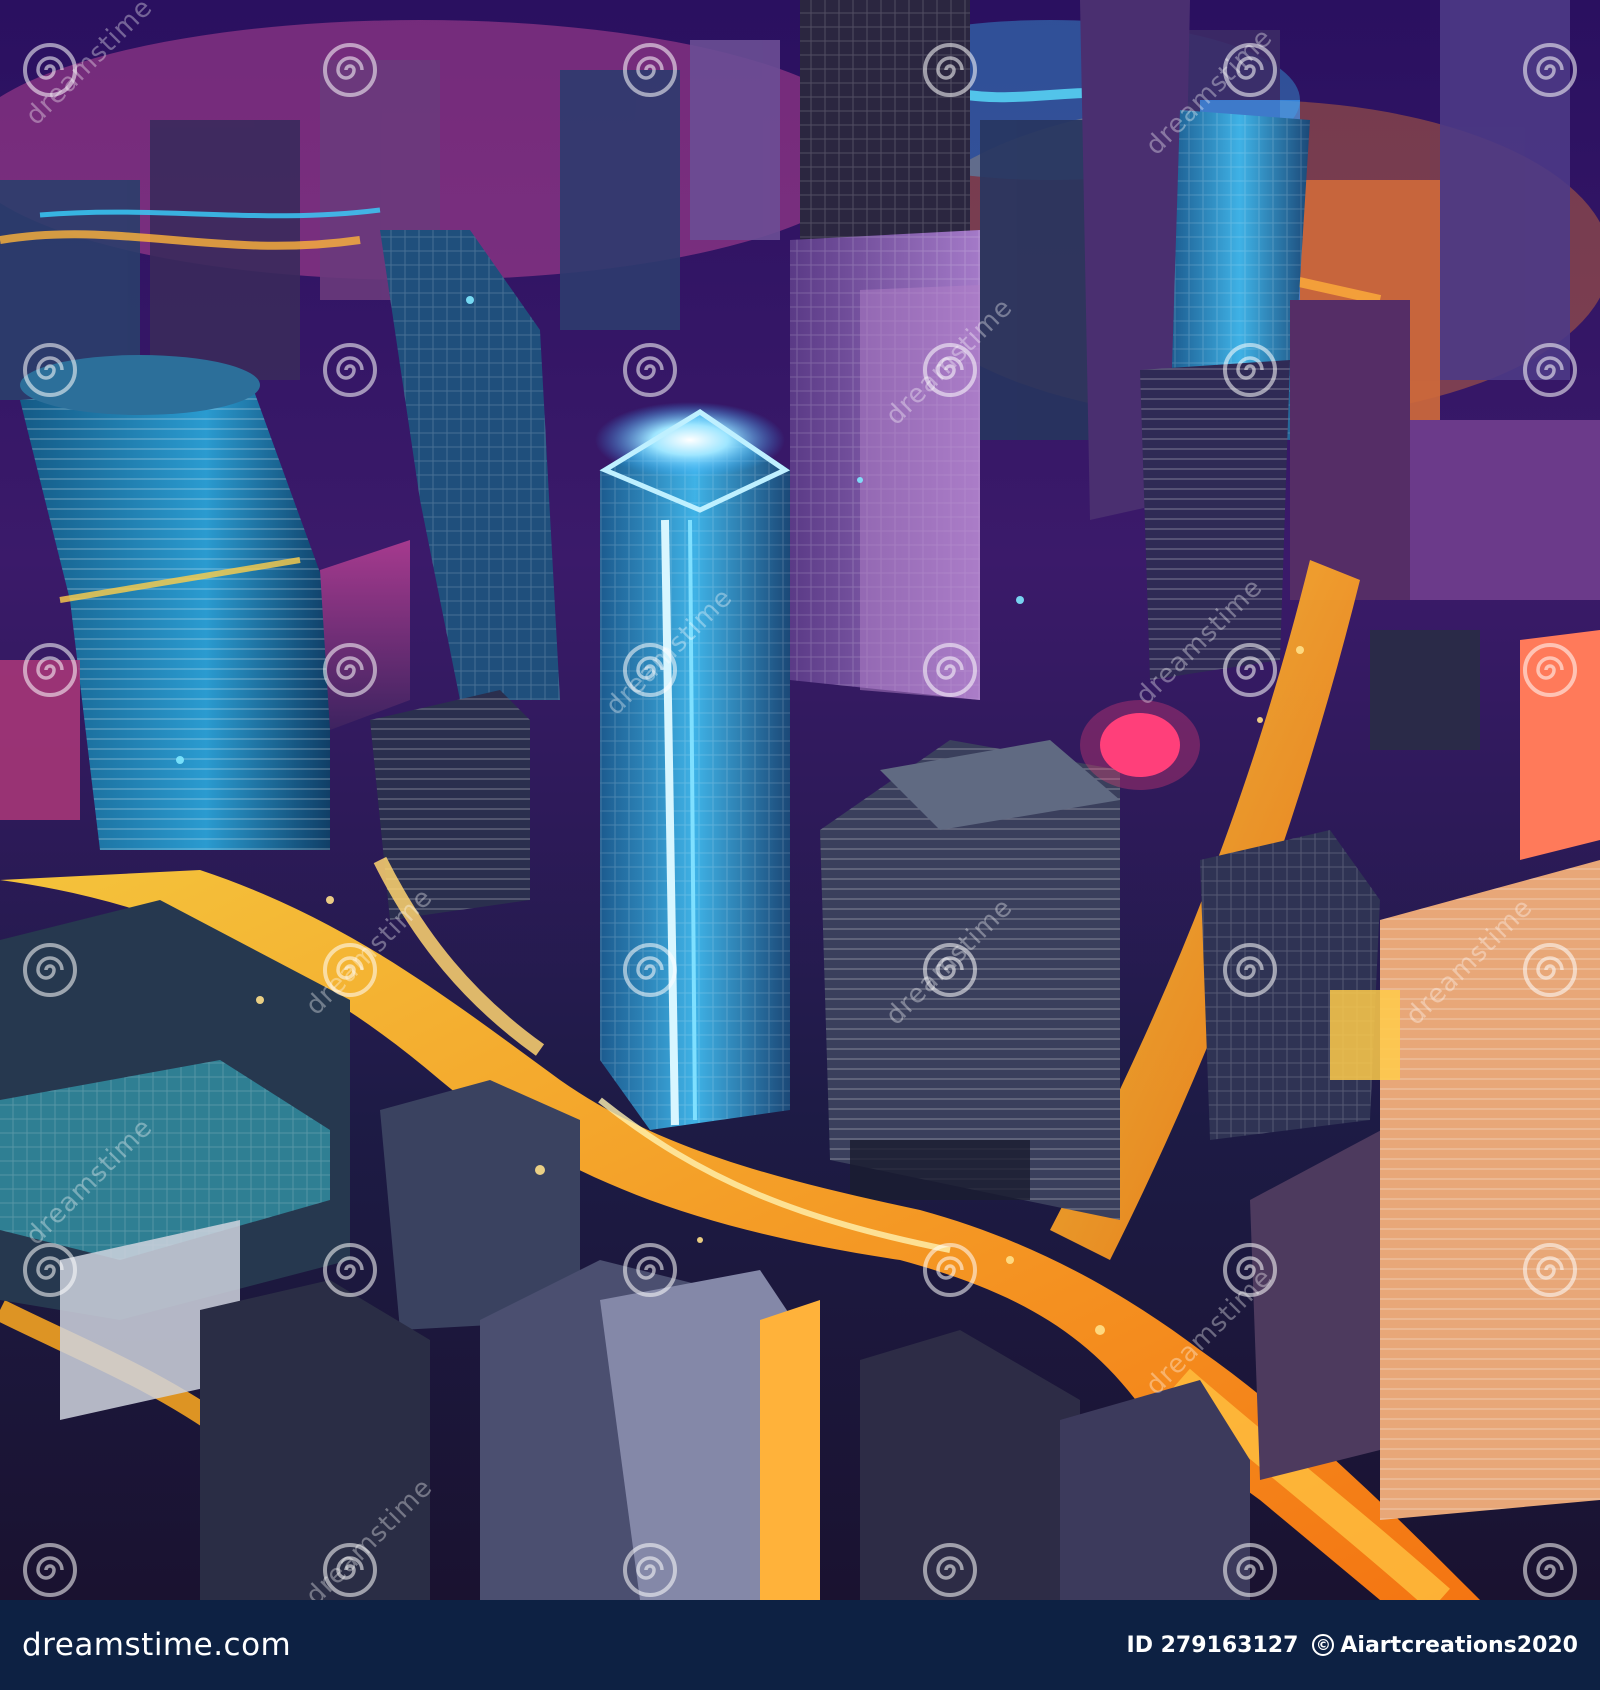 Image resolution: width=1600 pixels, height=1690 pixels. Describe the element at coordinates (1212, 1645) in the screenshot. I see `image-id: ID 279163127` at that location.